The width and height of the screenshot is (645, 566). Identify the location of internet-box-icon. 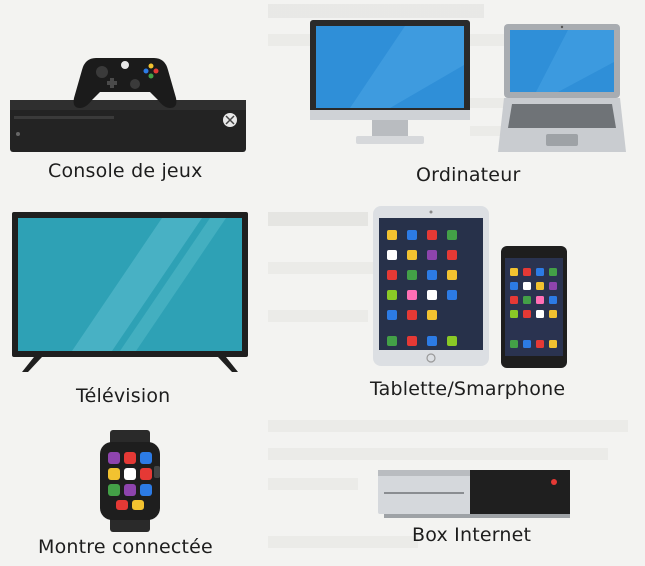
(474, 494).